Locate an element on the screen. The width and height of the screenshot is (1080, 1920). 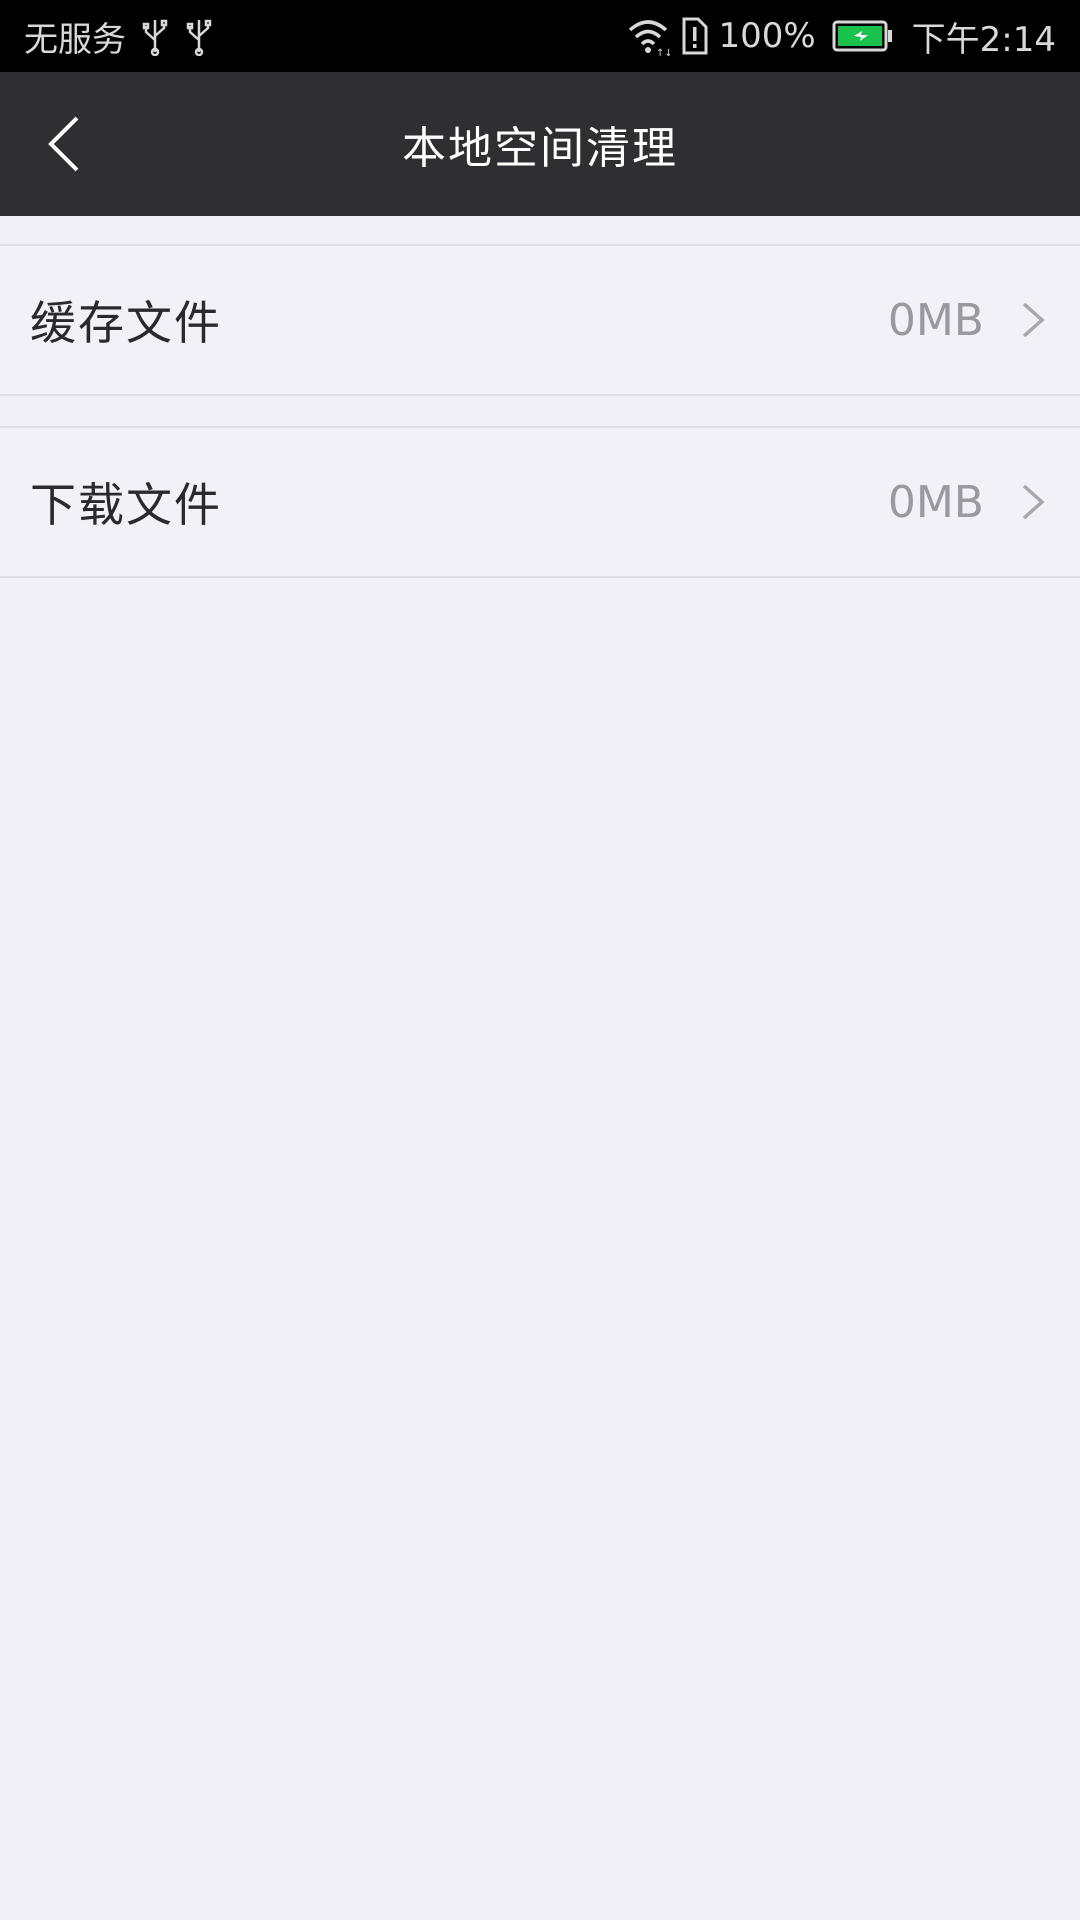
list-item-cache-files: 缓存文件 0MB is located at coordinates (540, 320).